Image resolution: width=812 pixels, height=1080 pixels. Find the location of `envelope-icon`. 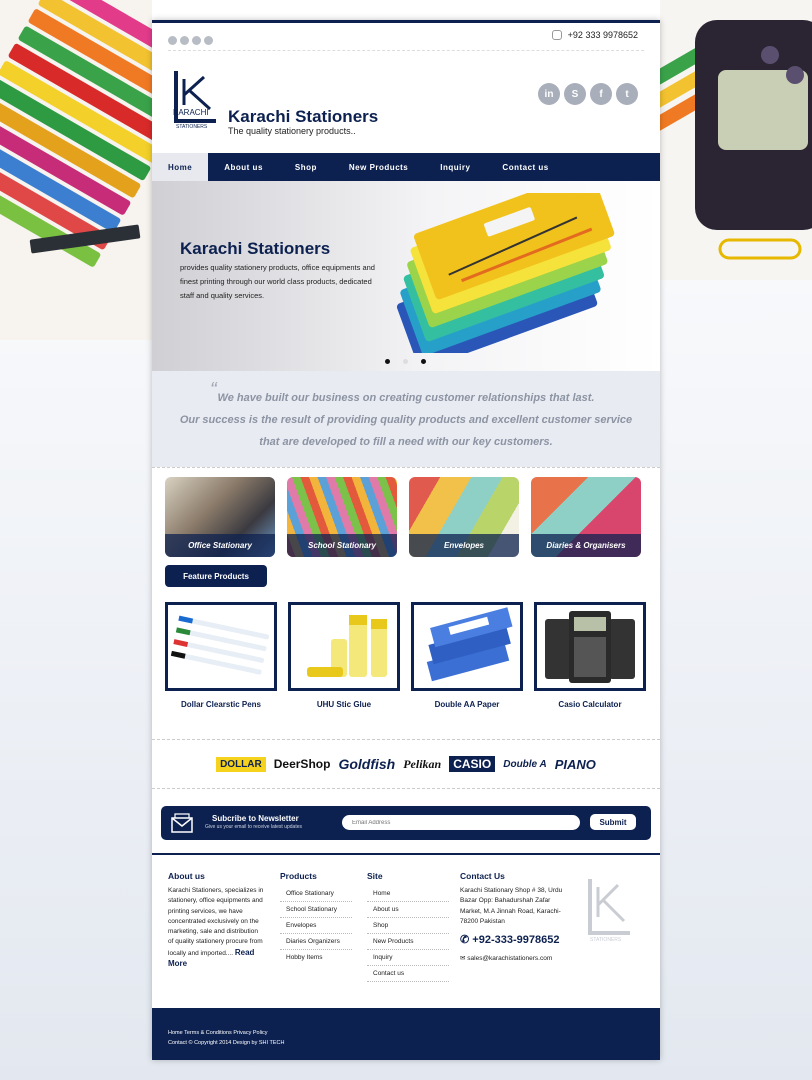

envelope-icon is located at coordinates (182, 823).